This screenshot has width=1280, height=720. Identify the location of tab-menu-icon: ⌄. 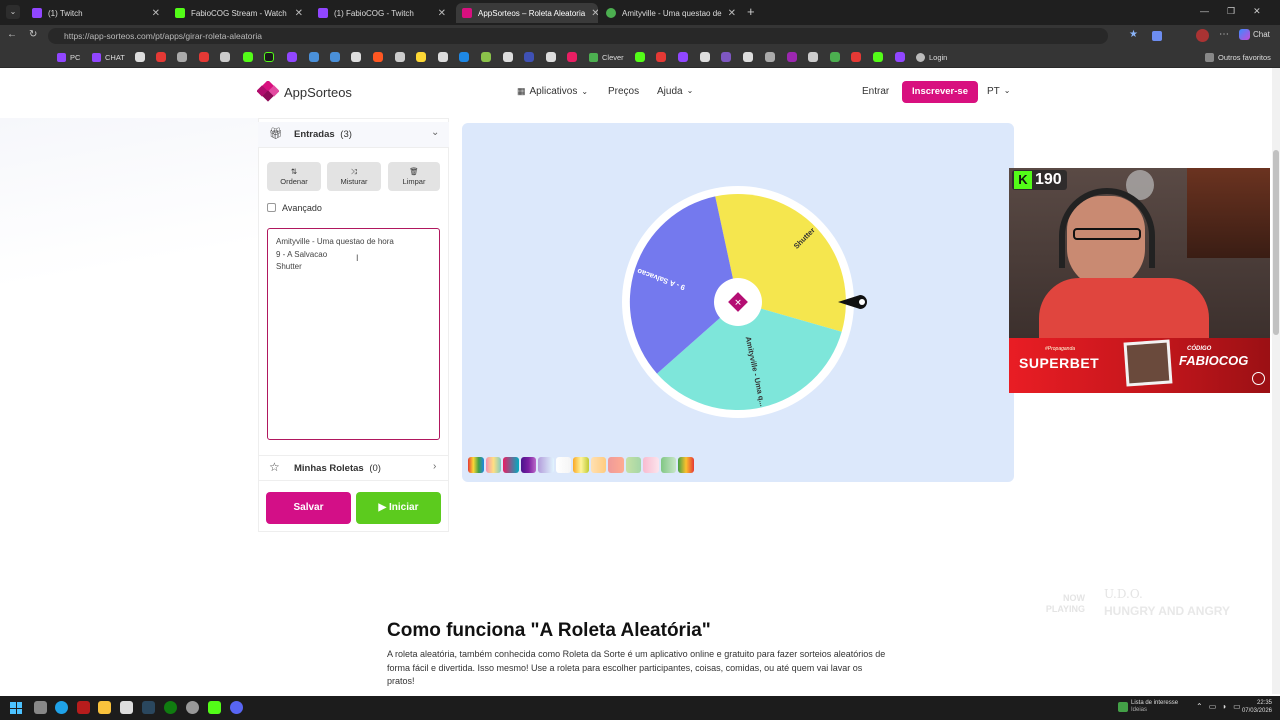
(13, 12).